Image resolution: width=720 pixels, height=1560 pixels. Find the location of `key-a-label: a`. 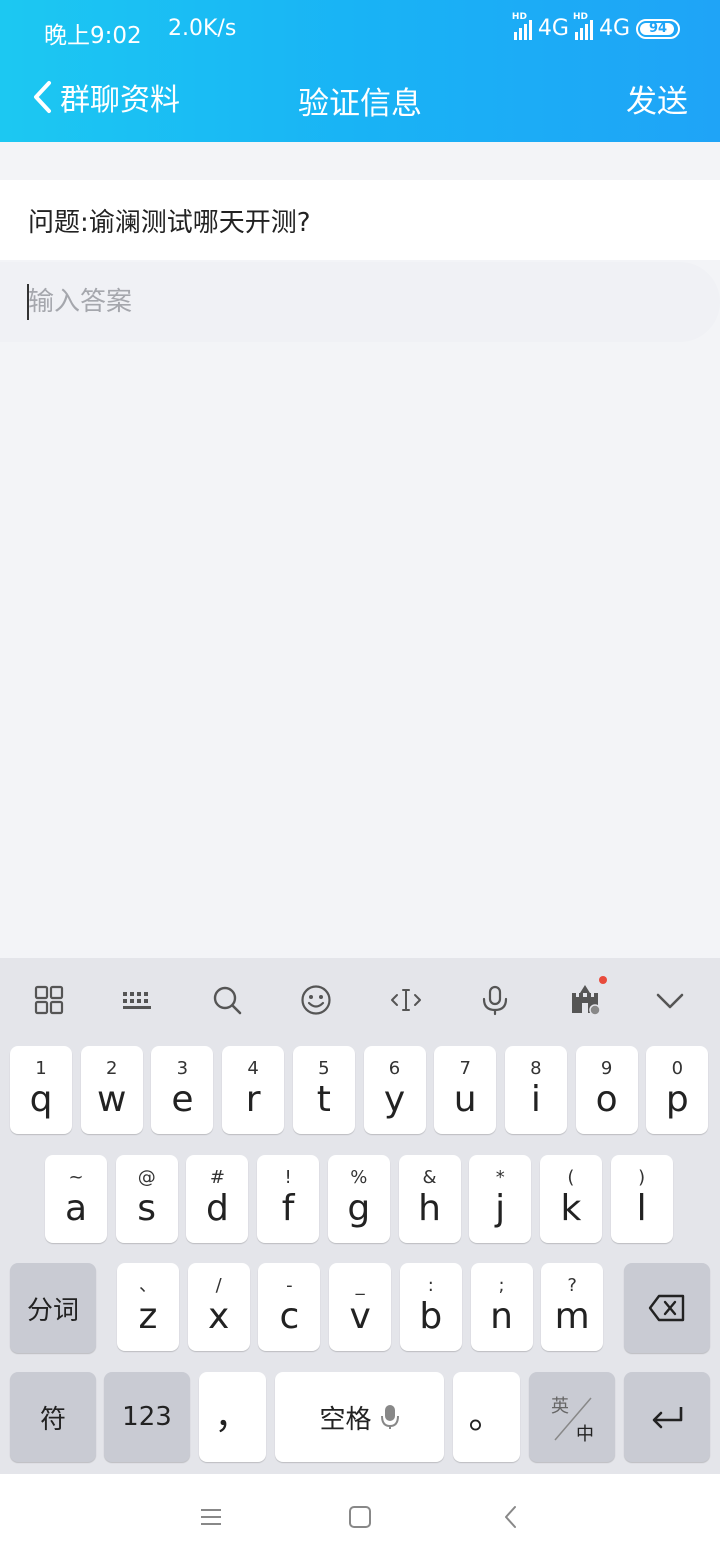

key-a-label: a is located at coordinates (76, 1208).